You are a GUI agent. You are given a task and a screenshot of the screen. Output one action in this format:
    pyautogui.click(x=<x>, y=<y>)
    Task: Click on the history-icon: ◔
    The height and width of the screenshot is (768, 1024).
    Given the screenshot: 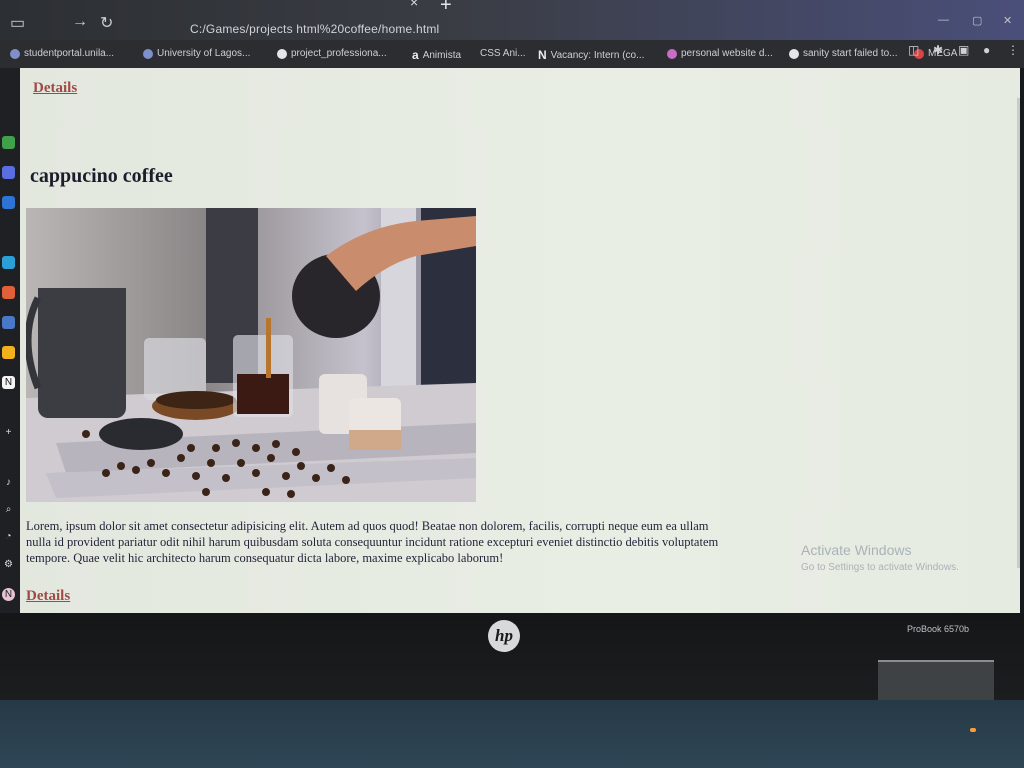 What is the action you would take?
    pyautogui.click(x=8, y=536)
    